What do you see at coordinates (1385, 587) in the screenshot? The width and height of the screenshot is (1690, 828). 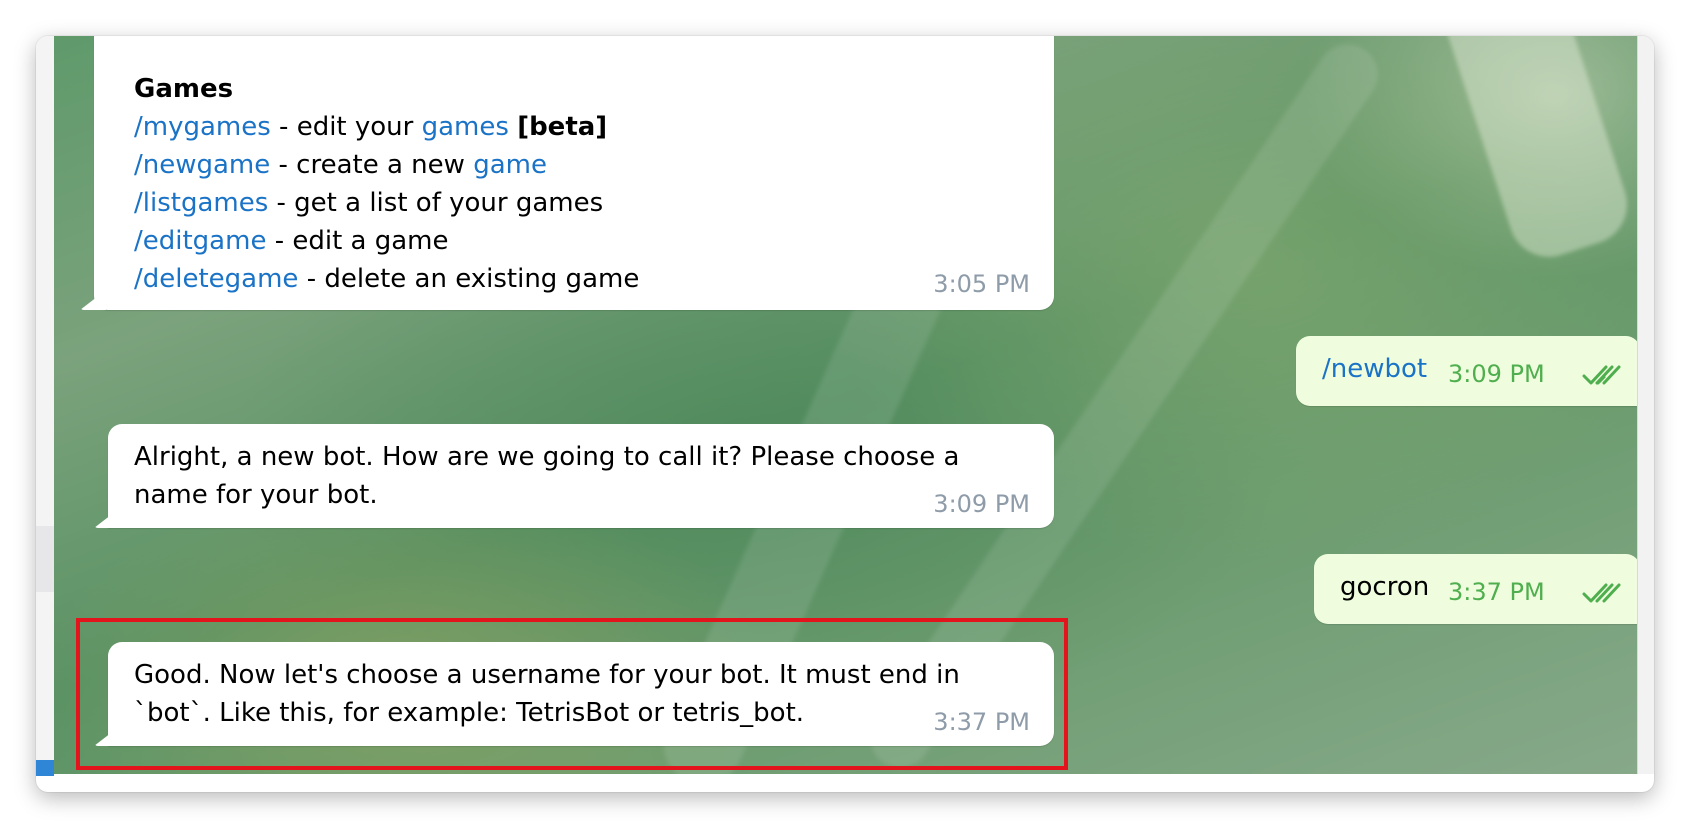 I see `message-text: gocron` at bounding box center [1385, 587].